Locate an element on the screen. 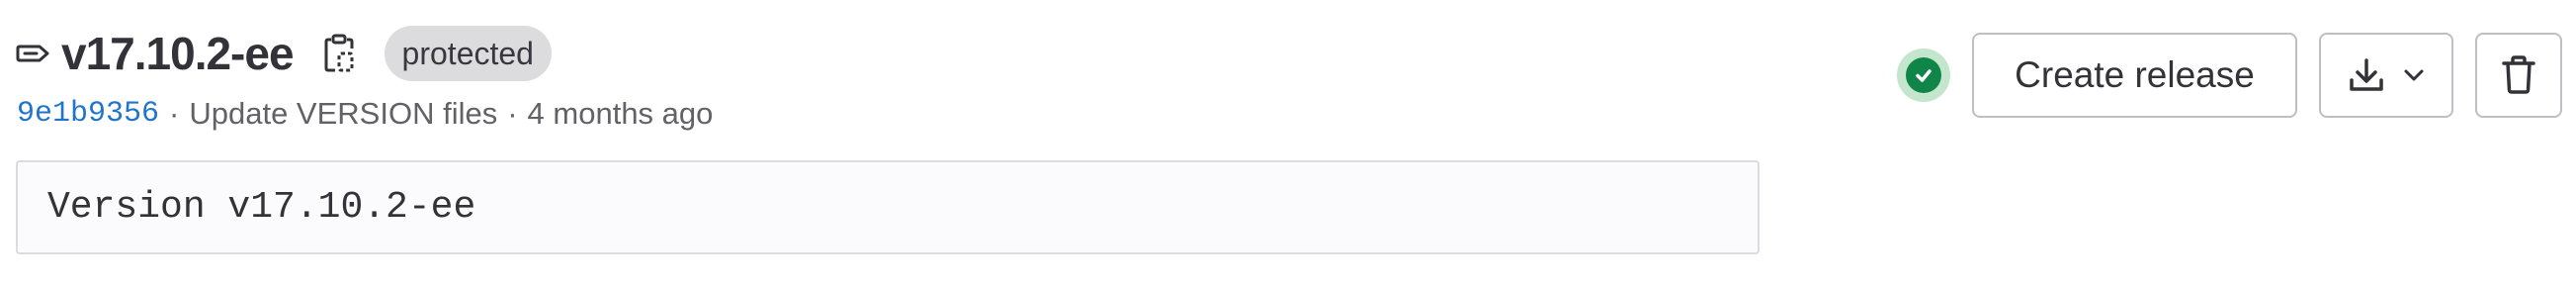  commit-age: 4 months ago is located at coordinates (620, 113).